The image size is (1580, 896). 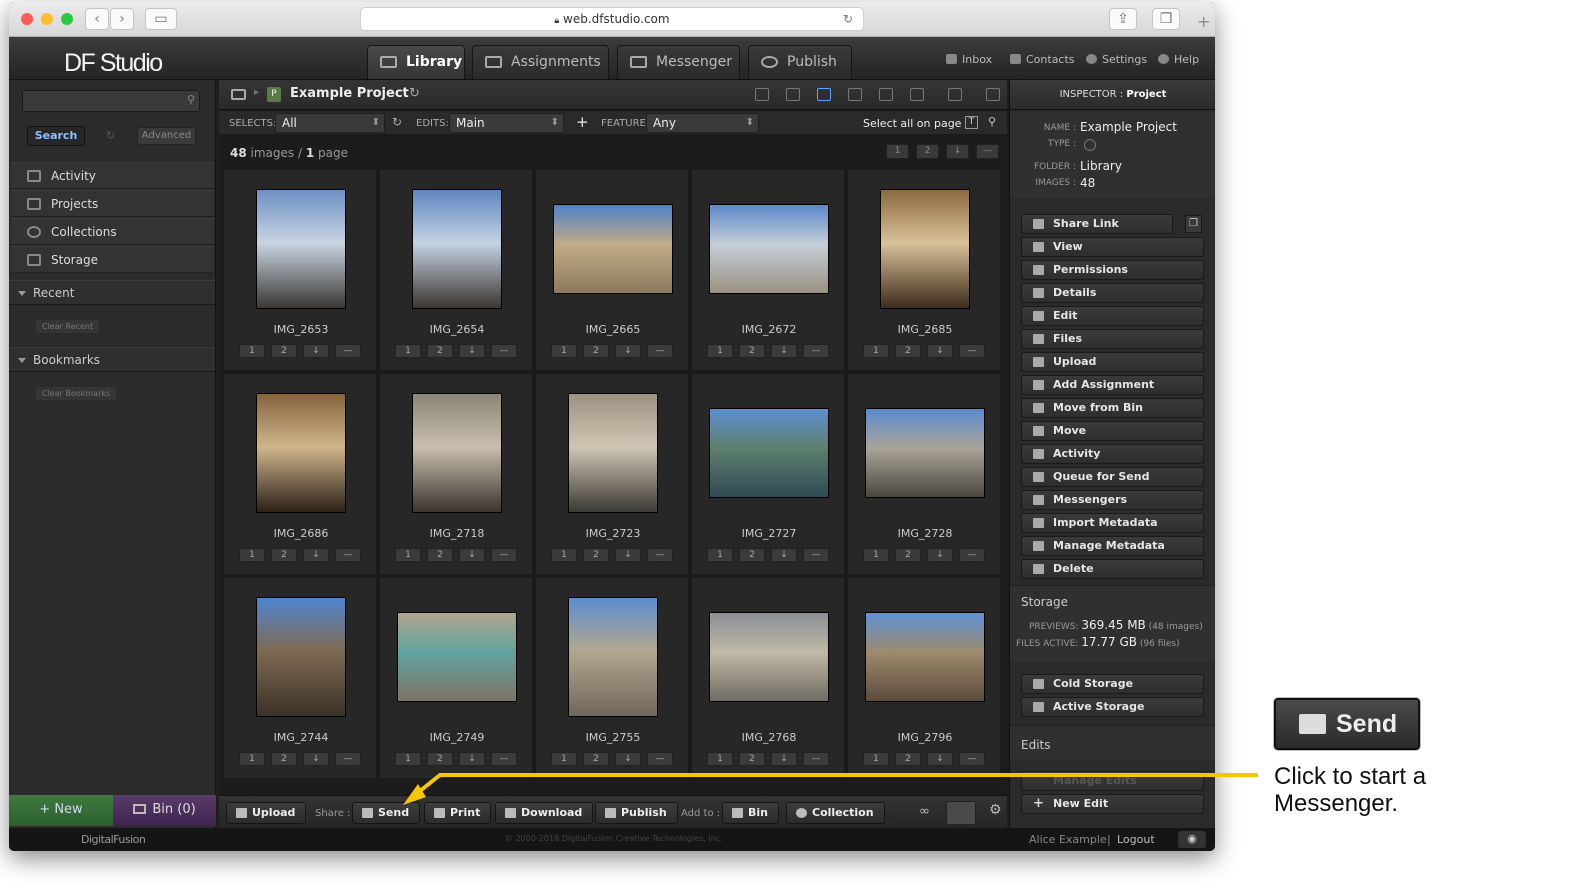 I want to click on callout-send-button: Send, so click(x=1347, y=724).